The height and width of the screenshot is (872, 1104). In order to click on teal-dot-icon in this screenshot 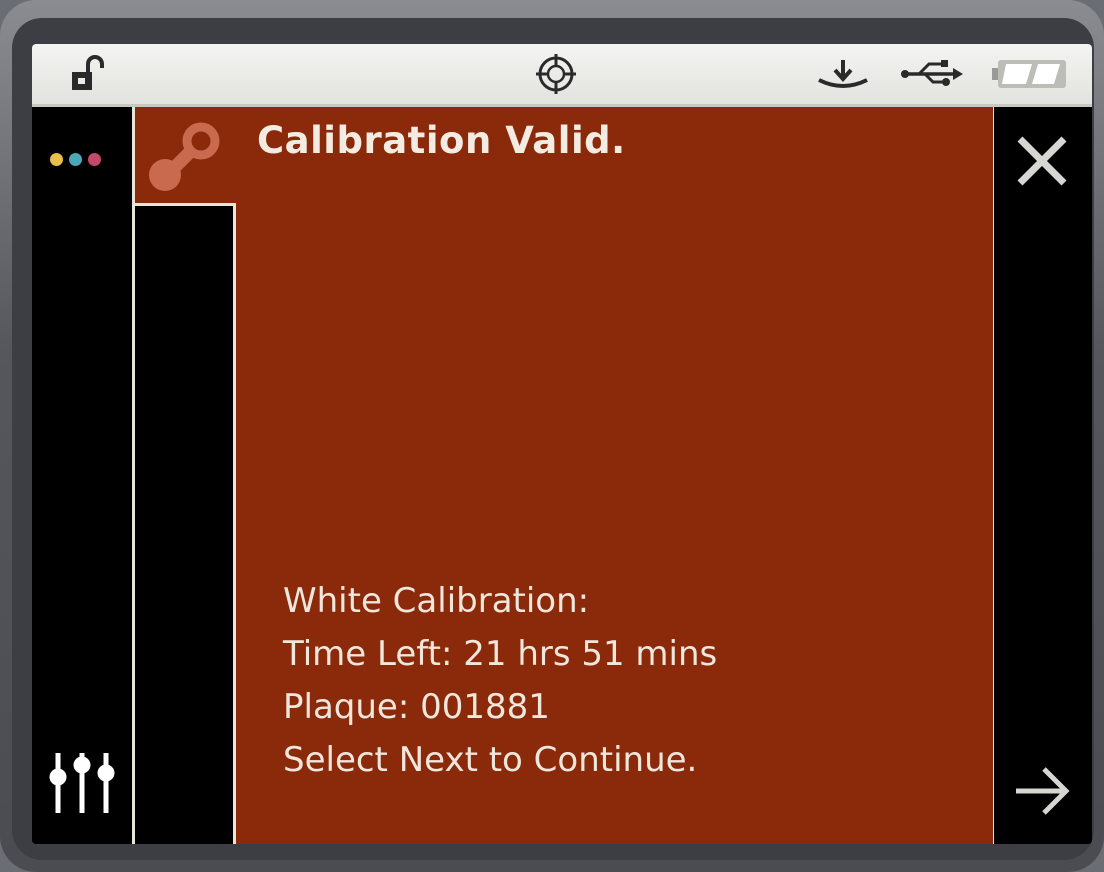, I will do `click(75, 159)`.